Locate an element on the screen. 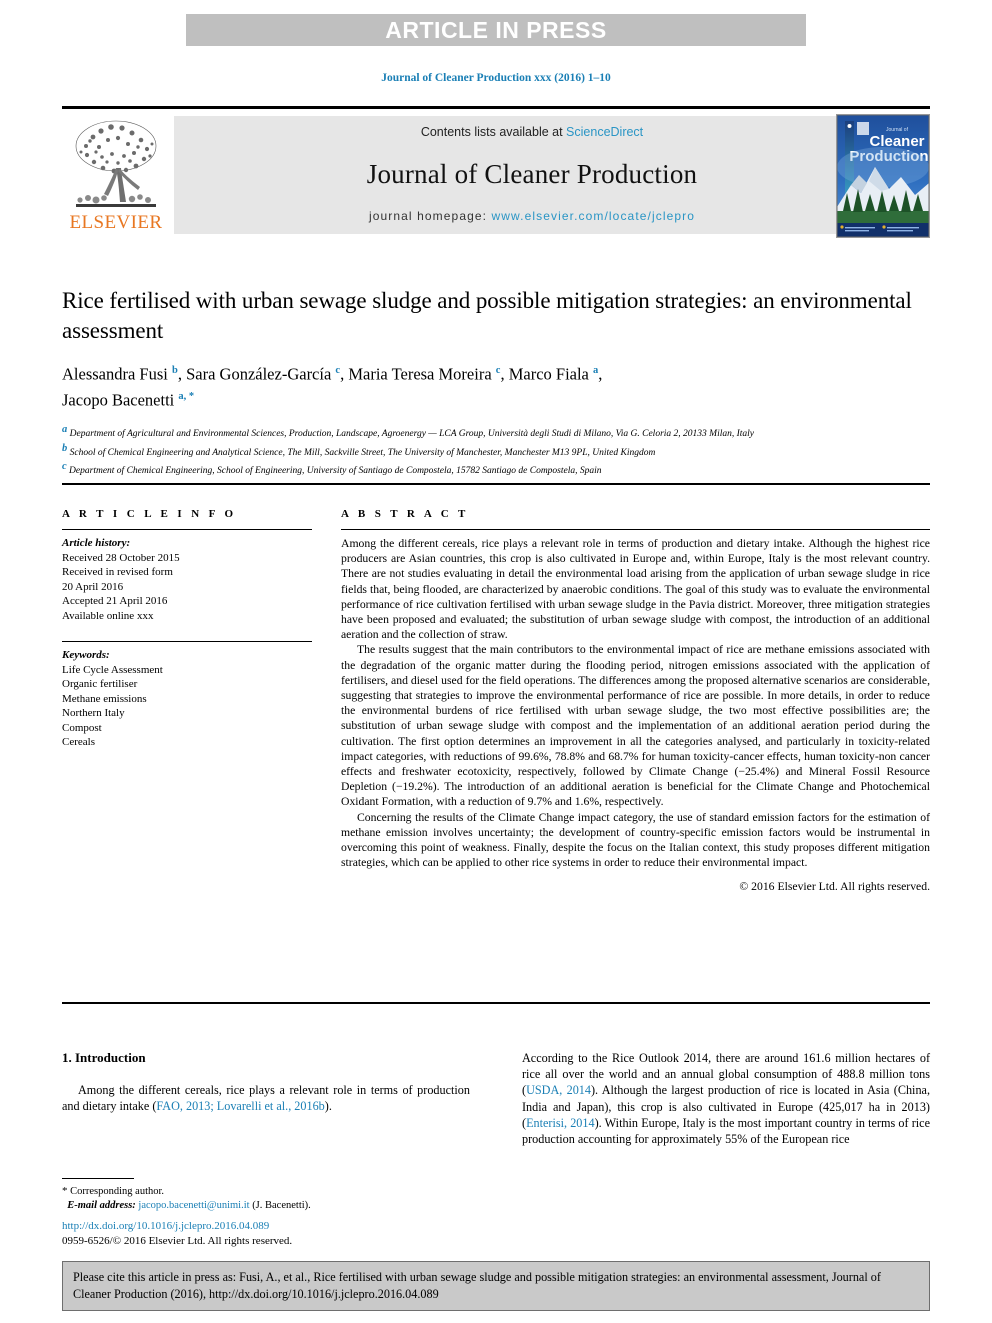  citation-link: FAO, 2013; Lovarelli et al., 2016b is located at coordinates (240, 1106).